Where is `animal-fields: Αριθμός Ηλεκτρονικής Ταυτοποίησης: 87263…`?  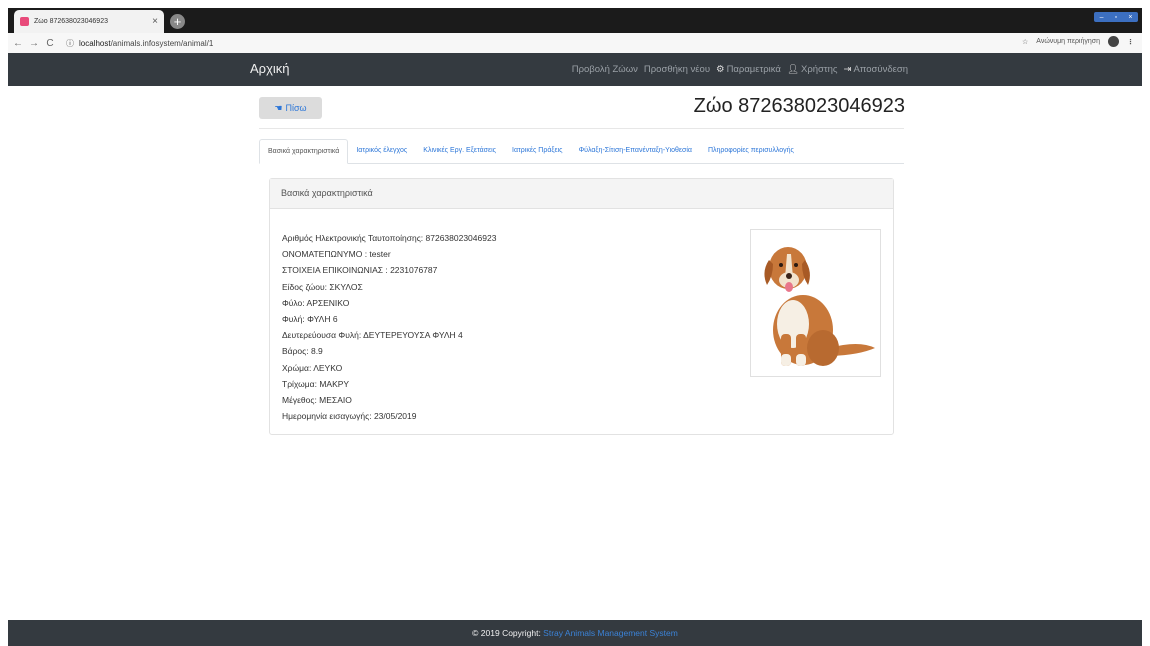 animal-fields: Αριθμός Ηλεκτρονικής Ταυτοποίησης: 87263… is located at coordinates (389, 327).